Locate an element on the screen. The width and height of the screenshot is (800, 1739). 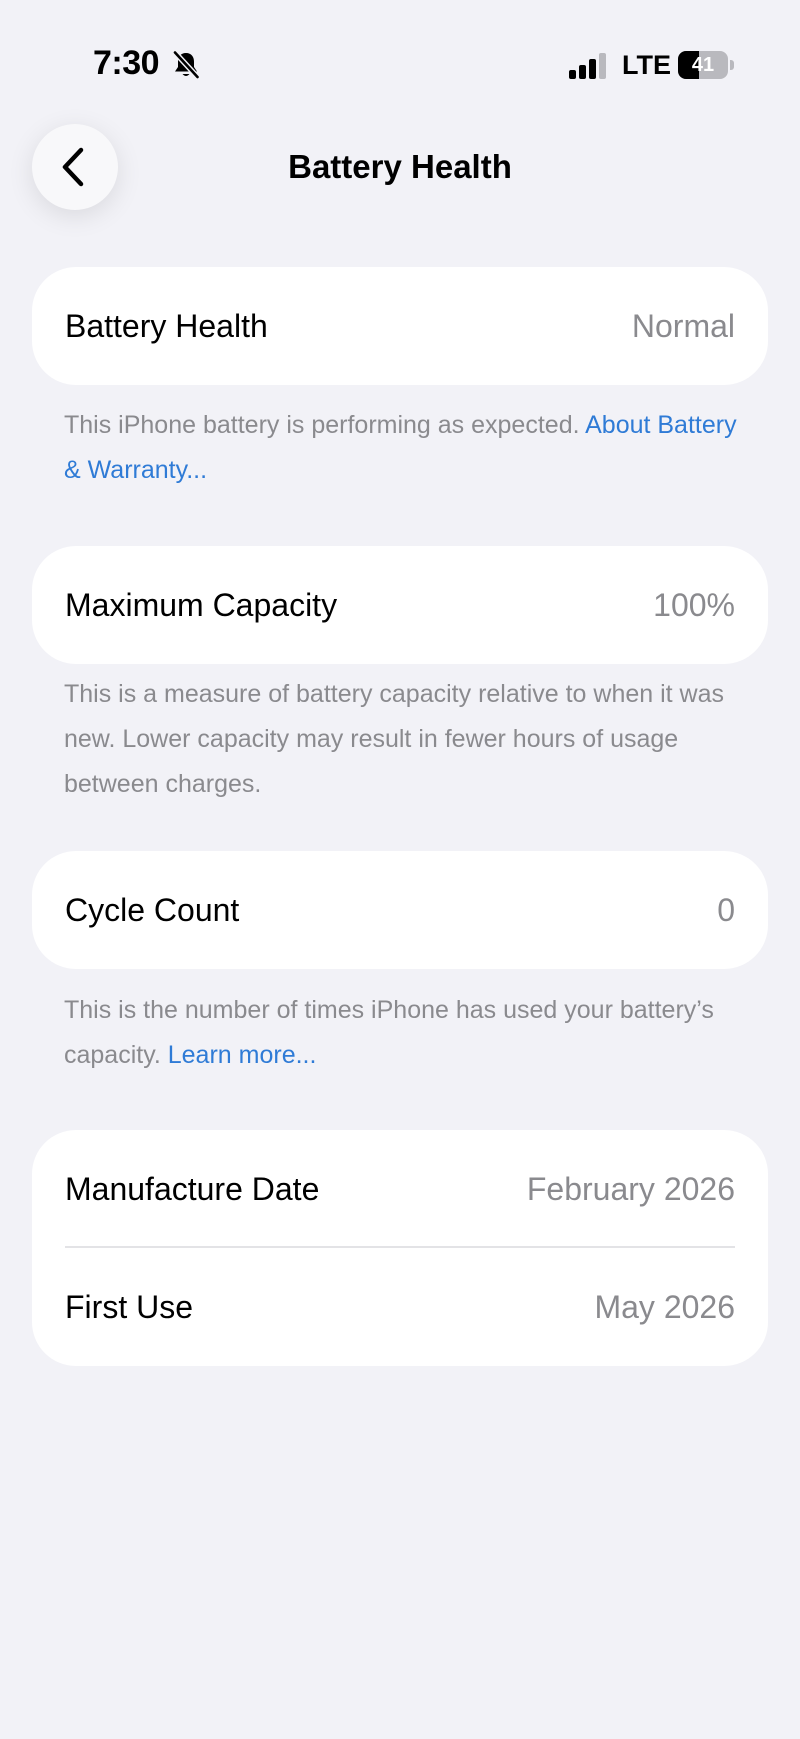
battery-health-card: Battery Health Normal is located at coordinates (400, 326).